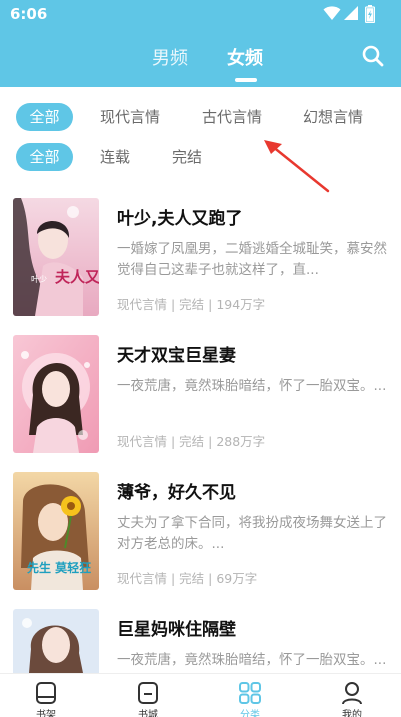 The image size is (401, 717). Describe the element at coordinates (46, 693) in the screenshot. I see `bookshelf-icon` at that location.